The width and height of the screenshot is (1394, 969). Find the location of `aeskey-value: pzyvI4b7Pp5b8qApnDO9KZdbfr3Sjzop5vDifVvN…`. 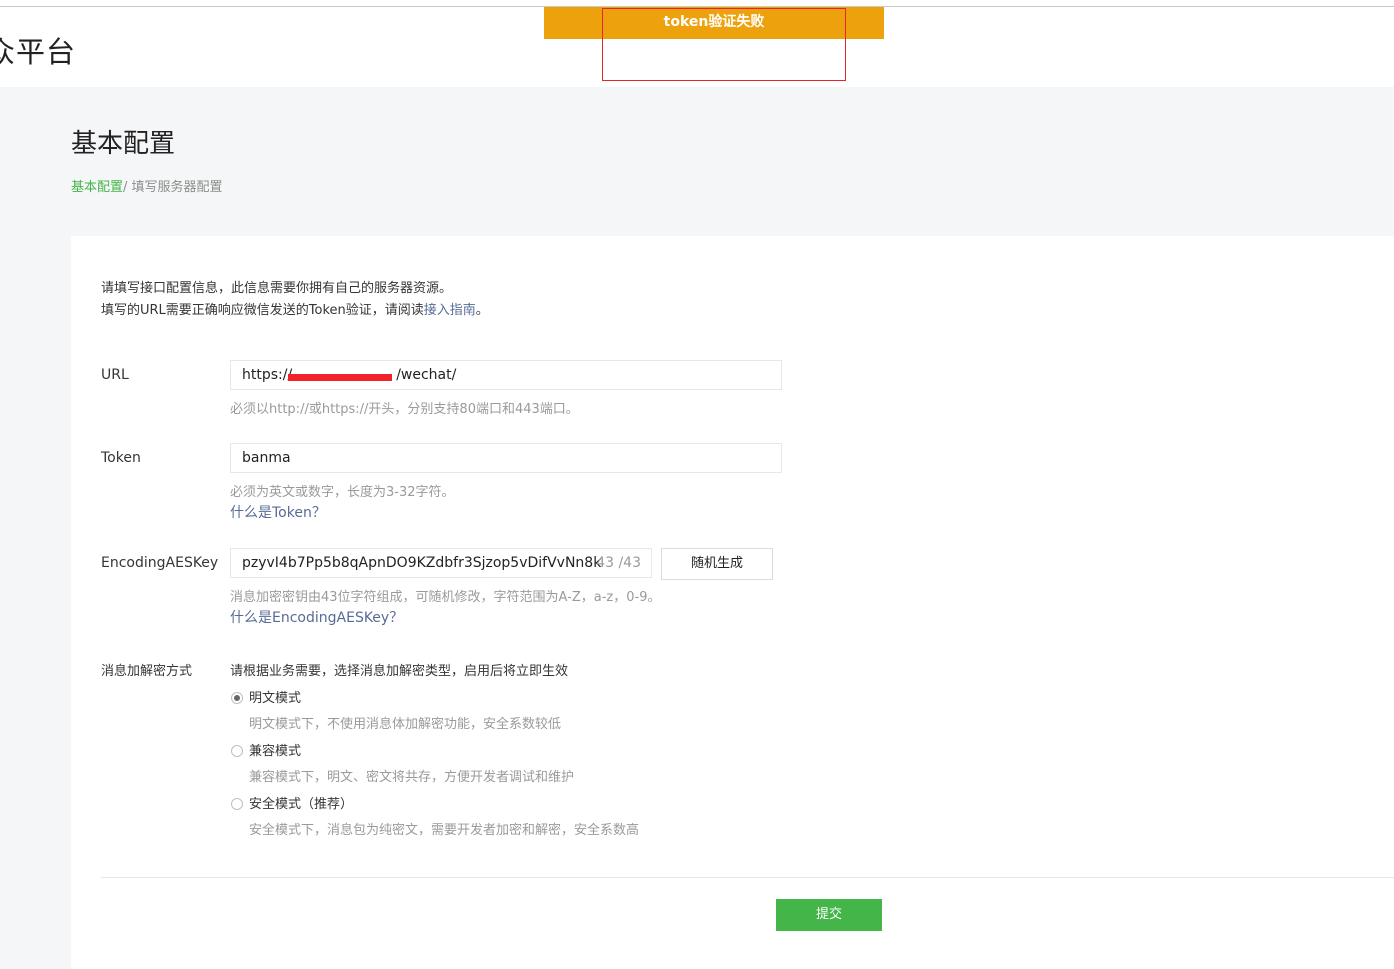

aeskey-value: pzyvI4b7Pp5b8qApnDO9KZdbfr3Sjzop5vDifVvN… is located at coordinates (422, 563).